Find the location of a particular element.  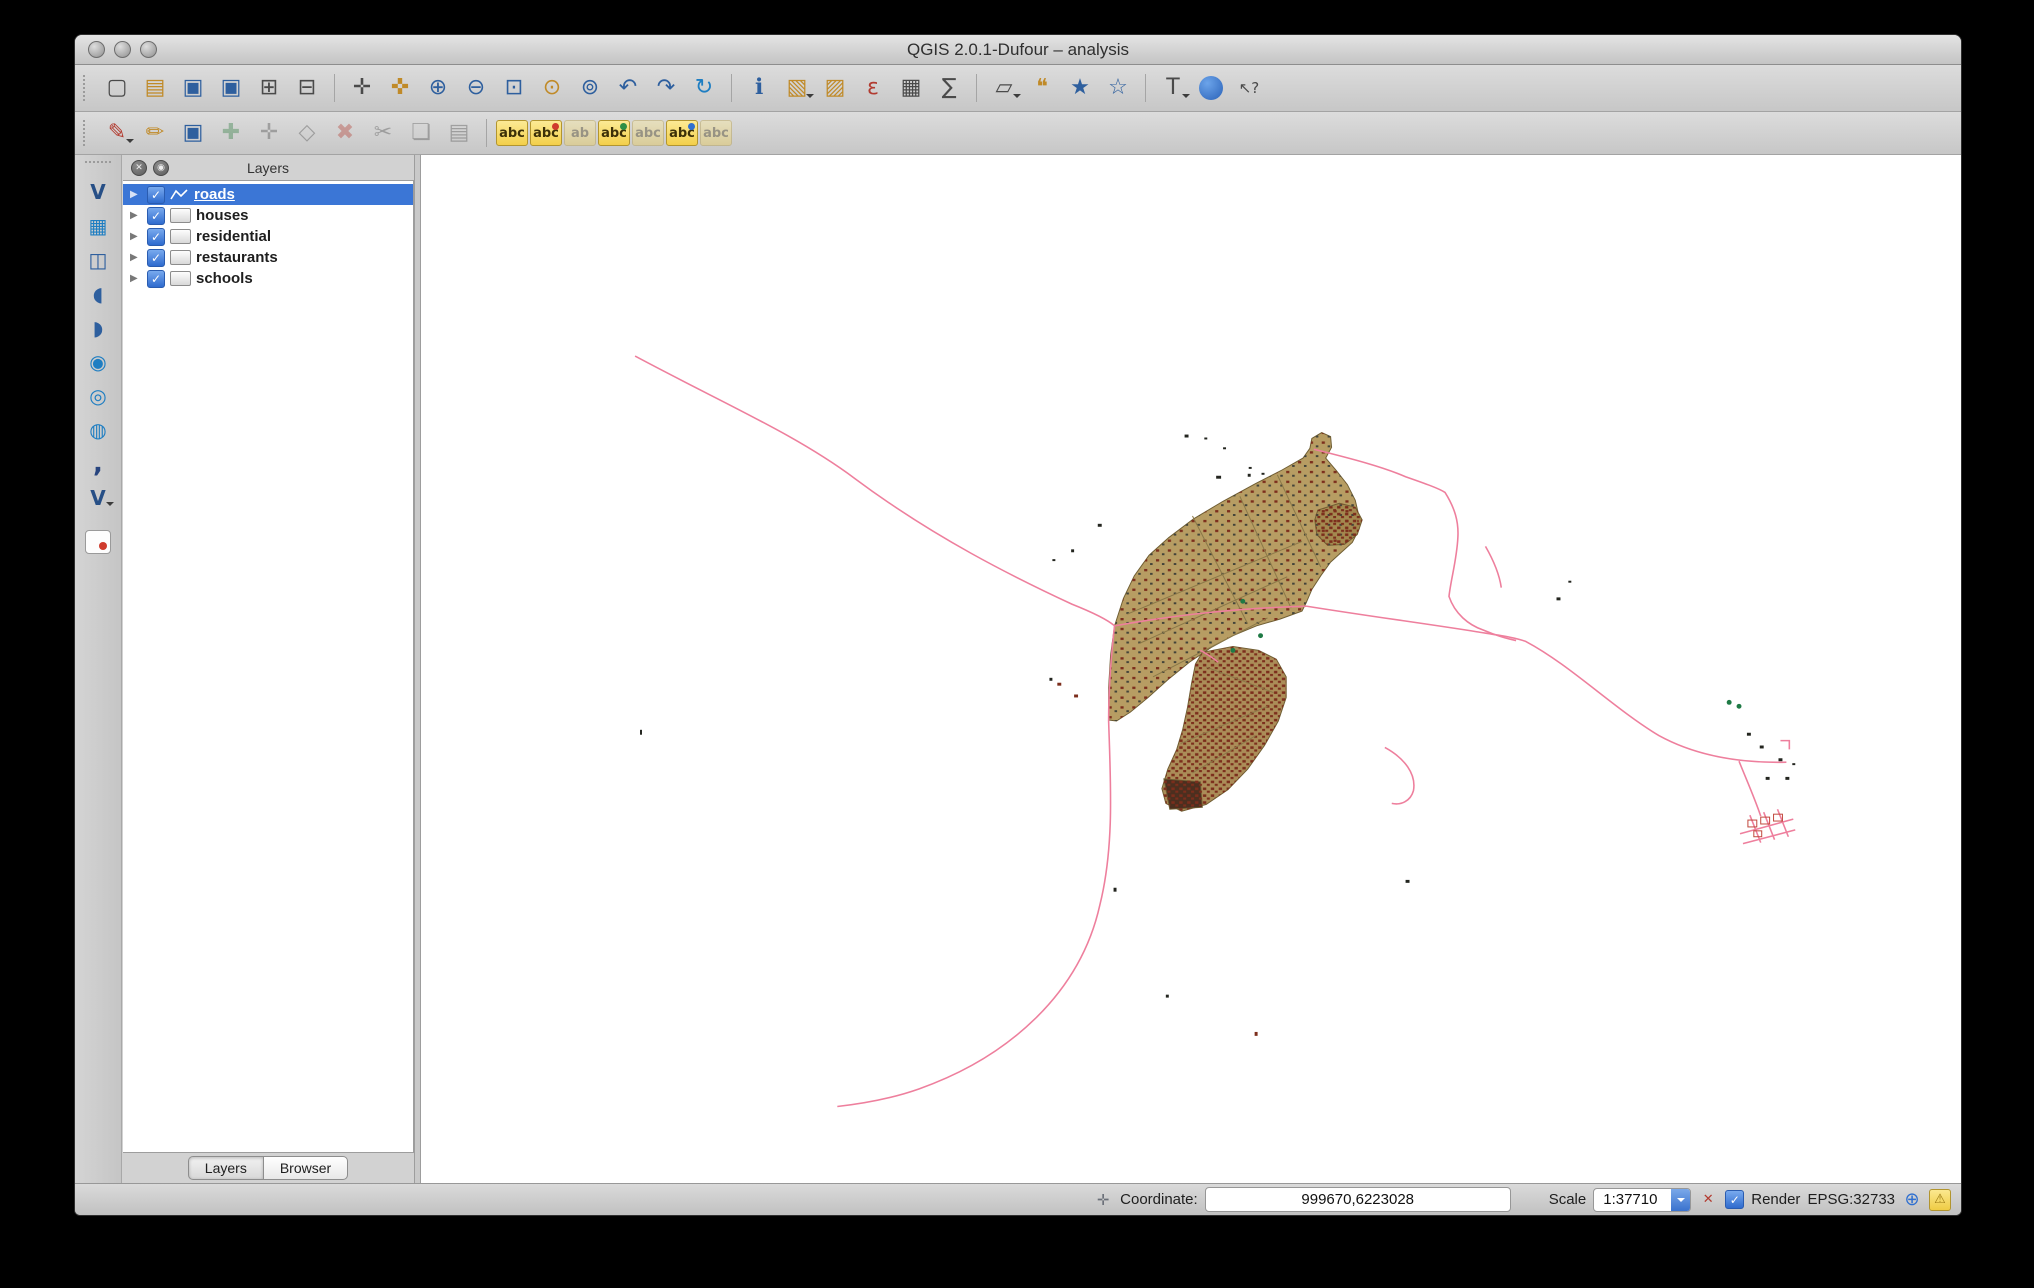

delete-selected-button: ✖ is located at coordinates (345, 133).